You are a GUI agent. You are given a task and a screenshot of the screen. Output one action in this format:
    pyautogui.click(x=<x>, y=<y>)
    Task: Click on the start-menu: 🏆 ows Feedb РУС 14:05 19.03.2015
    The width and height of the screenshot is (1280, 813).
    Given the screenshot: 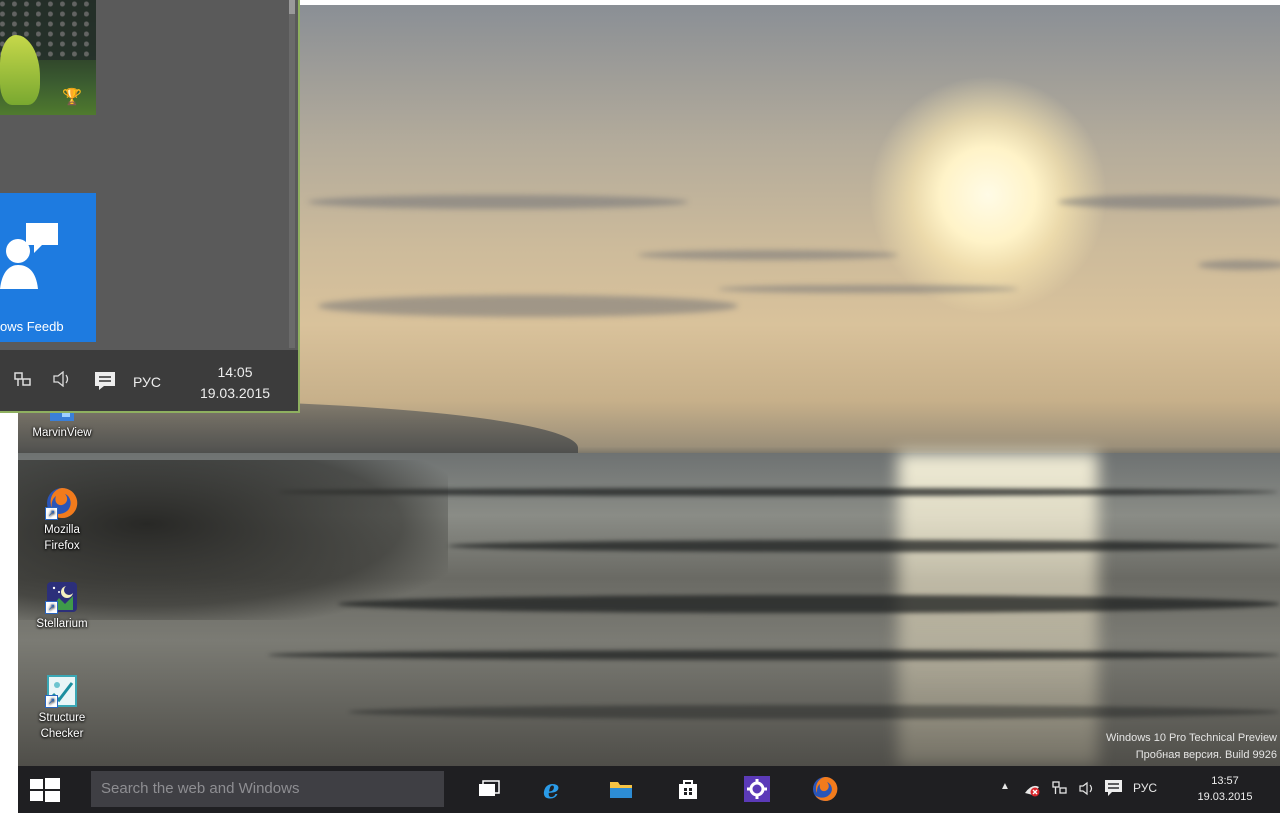 What is the action you would take?
    pyautogui.click(x=150, y=206)
    